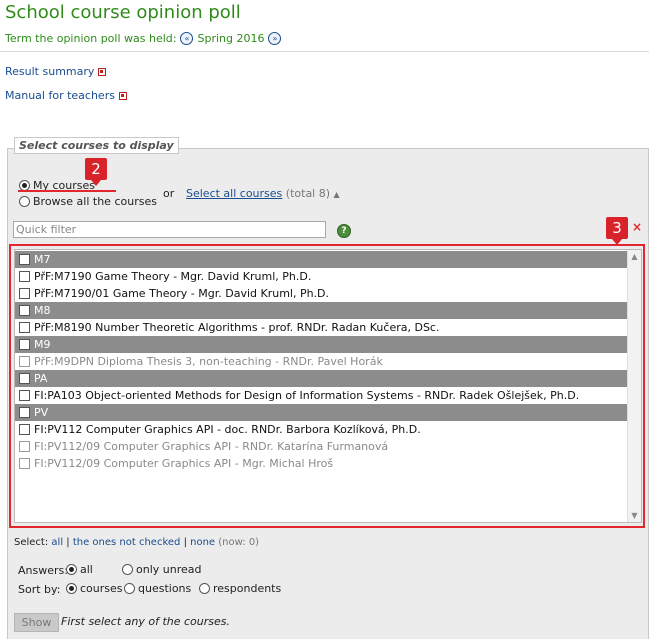 Image resolution: width=649 pixels, height=641 pixels. I want to click on course-group-row: PA, so click(322, 378).